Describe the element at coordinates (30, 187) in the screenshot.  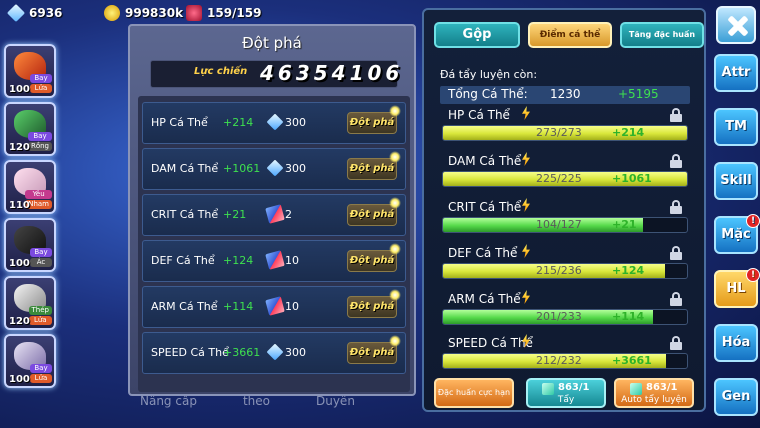
I see `team-slot: Yêu Nham 110` at that location.